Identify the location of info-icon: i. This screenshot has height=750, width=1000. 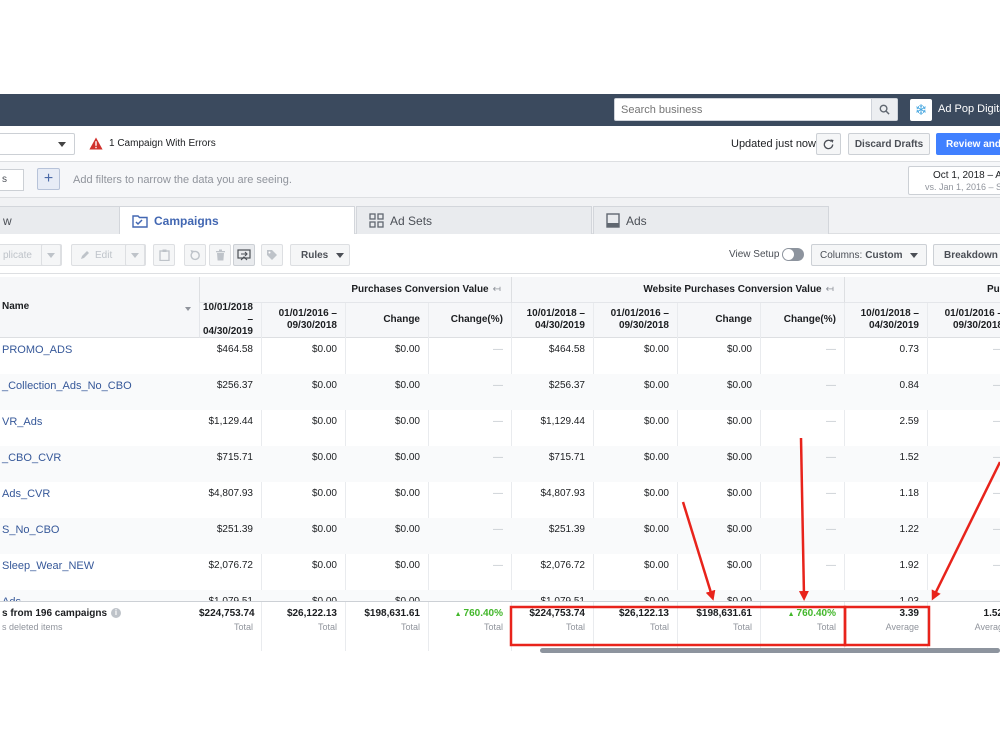
(116, 613).